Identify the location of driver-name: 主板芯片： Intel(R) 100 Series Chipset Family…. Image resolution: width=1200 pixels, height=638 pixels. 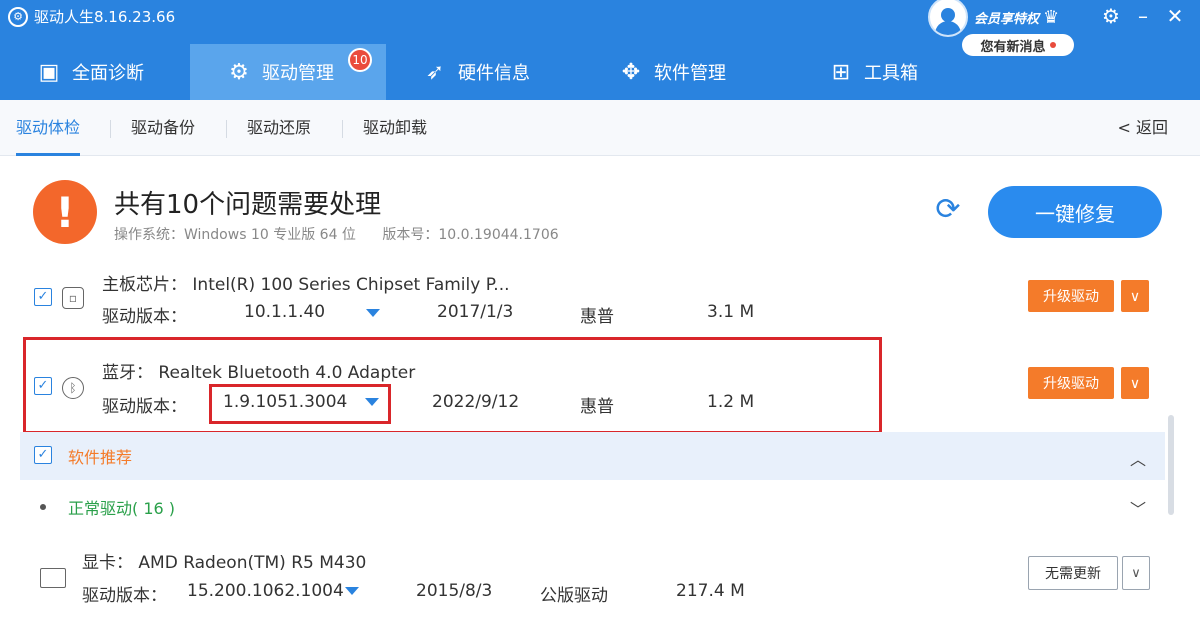
(306, 285).